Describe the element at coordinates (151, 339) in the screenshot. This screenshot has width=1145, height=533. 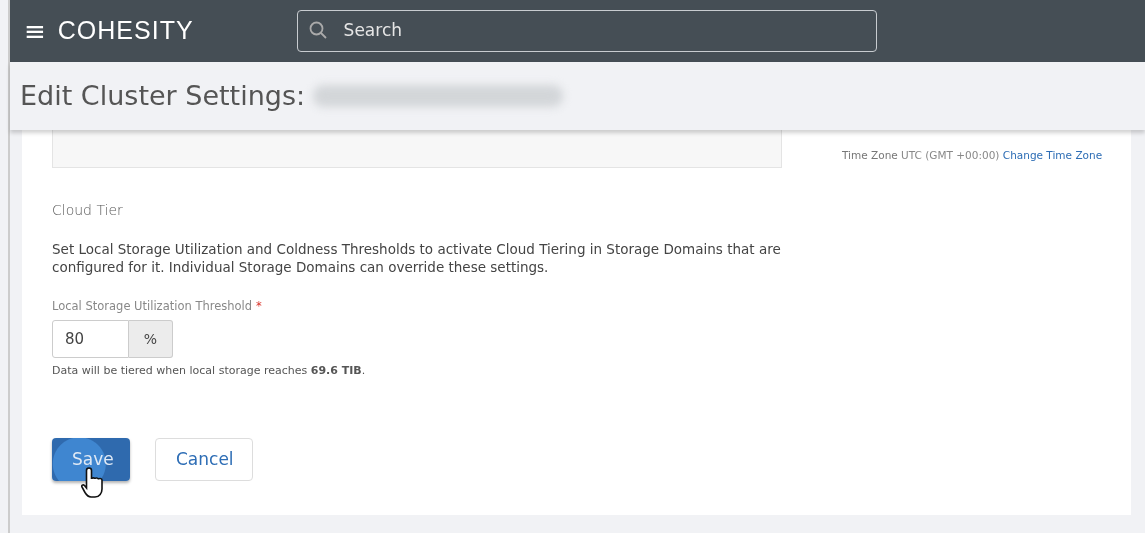
I see `unit-addon: %` at that location.